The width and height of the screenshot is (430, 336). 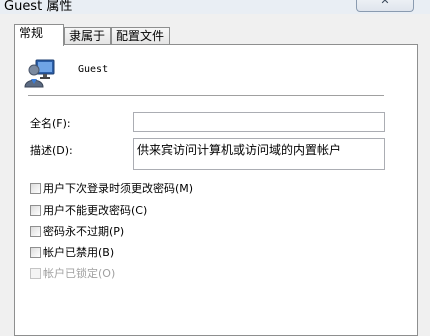 What do you see at coordinates (93, 69) in the screenshot?
I see `account-name: Guest` at bounding box center [93, 69].